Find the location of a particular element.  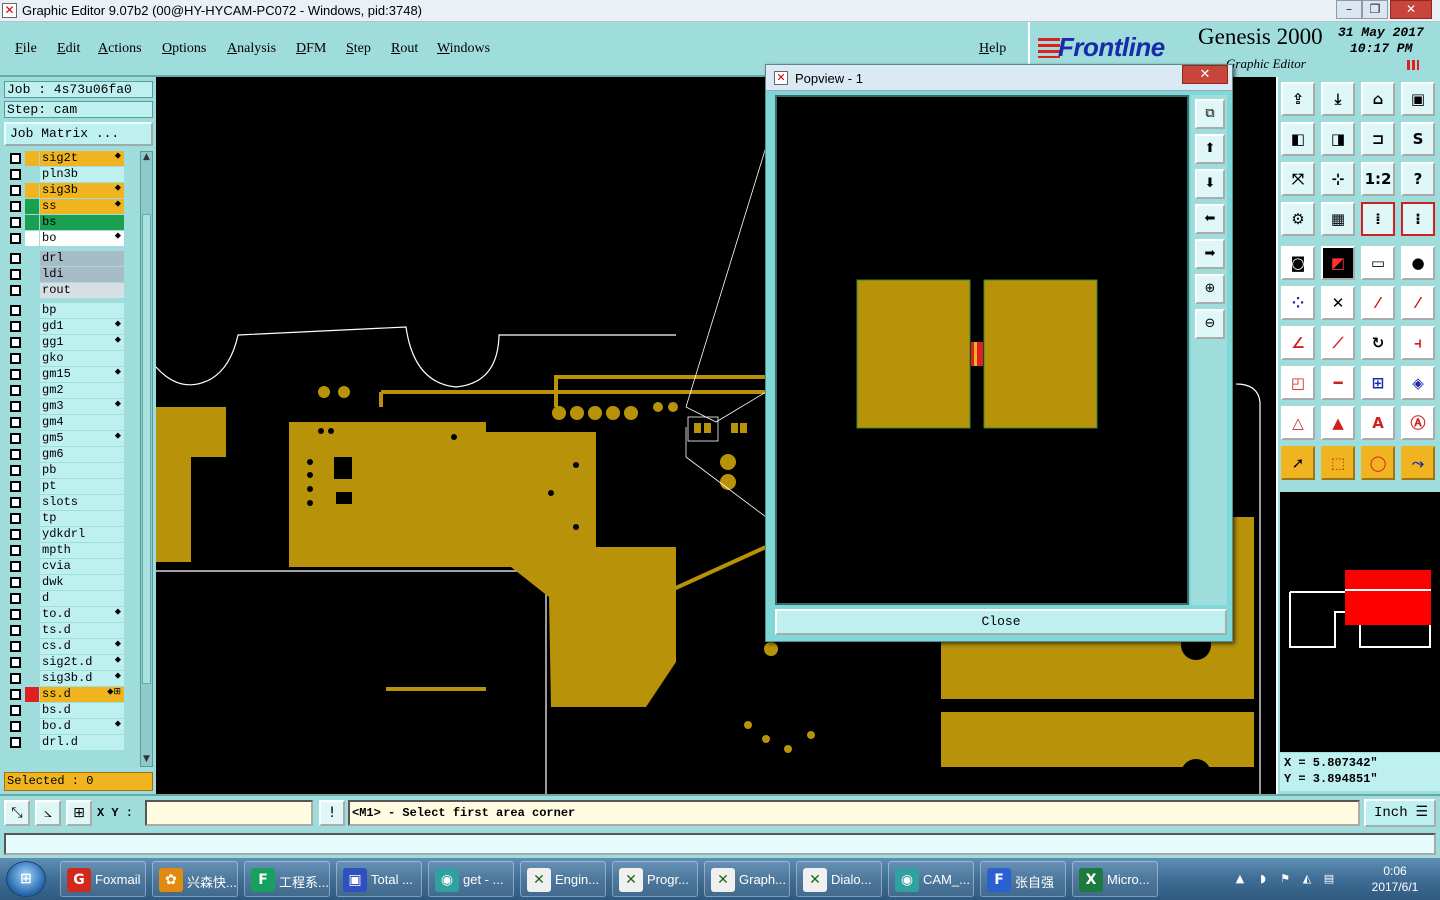

layer-name: dwk is located at coordinates (82, 582).